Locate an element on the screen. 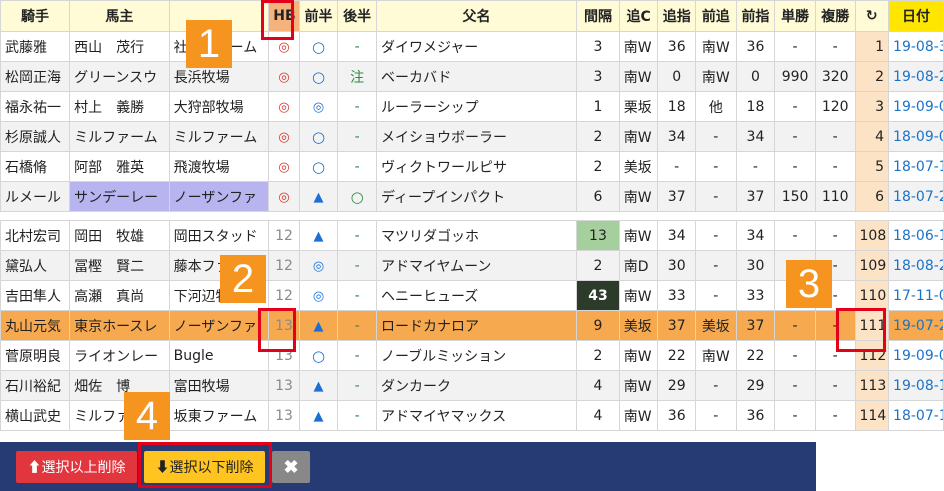 The width and height of the screenshot is (944, 491). sire-cell: ダンカーク is located at coordinates (476, 385).